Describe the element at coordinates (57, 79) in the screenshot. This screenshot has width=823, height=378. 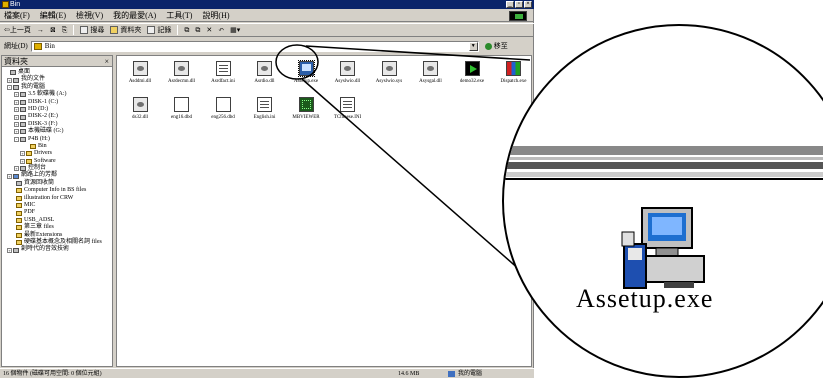
I see `tree-item: + 我的文件` at that location.